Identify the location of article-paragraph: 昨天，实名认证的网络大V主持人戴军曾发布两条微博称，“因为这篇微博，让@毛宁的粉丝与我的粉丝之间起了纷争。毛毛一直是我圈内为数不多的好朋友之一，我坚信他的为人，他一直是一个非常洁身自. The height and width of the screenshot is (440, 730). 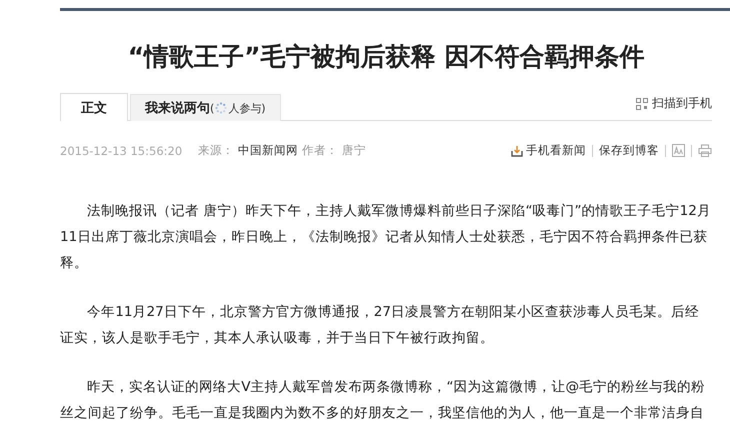
(383, 400).